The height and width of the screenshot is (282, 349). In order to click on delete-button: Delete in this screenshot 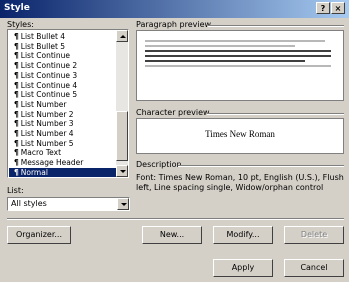, I will do `click(314, 235)`.